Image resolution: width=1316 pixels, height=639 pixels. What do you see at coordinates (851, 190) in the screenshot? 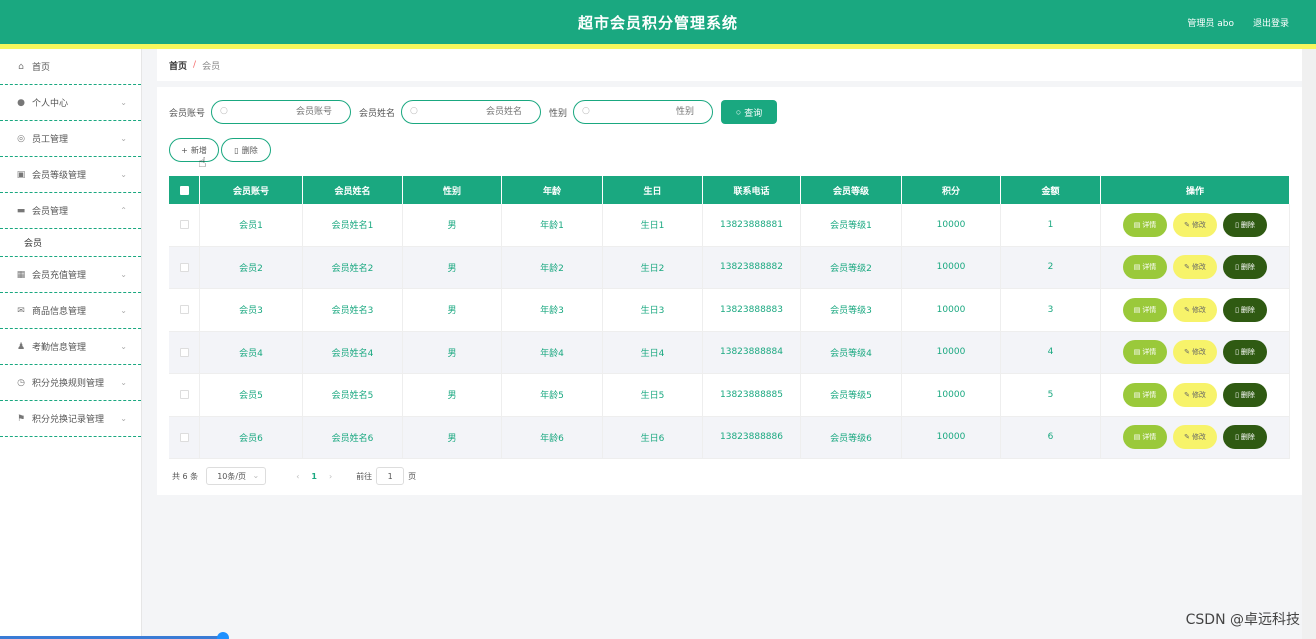
I see `column-header: 会员等级` at bounding box center [851, 190].